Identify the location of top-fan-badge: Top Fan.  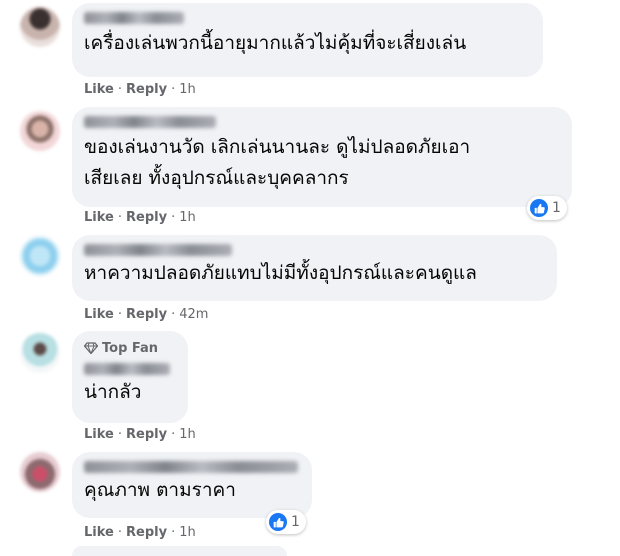
(130, 348).